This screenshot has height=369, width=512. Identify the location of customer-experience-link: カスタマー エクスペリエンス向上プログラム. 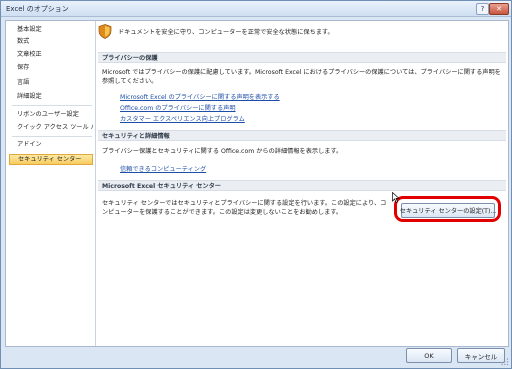
(182, 118).